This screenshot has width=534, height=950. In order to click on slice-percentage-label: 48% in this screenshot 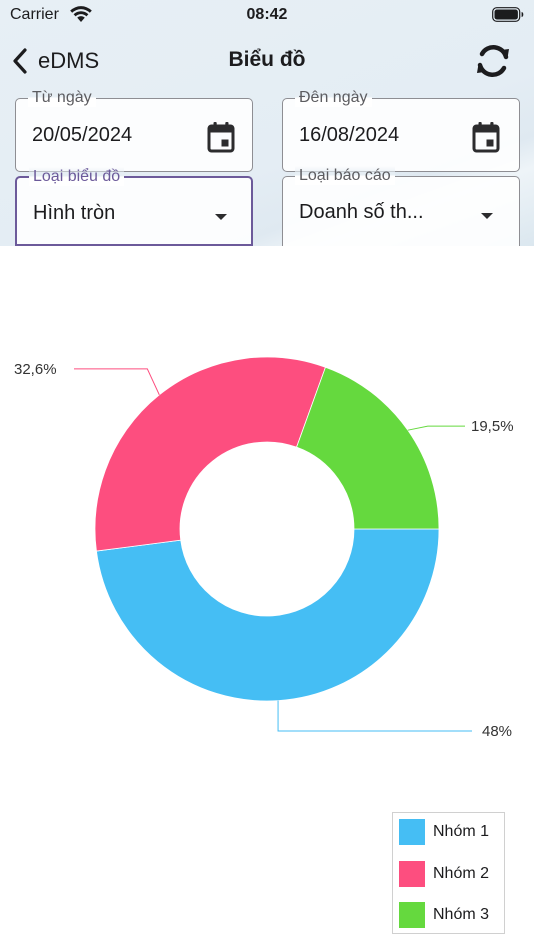, I will do `click(497, 731)`.